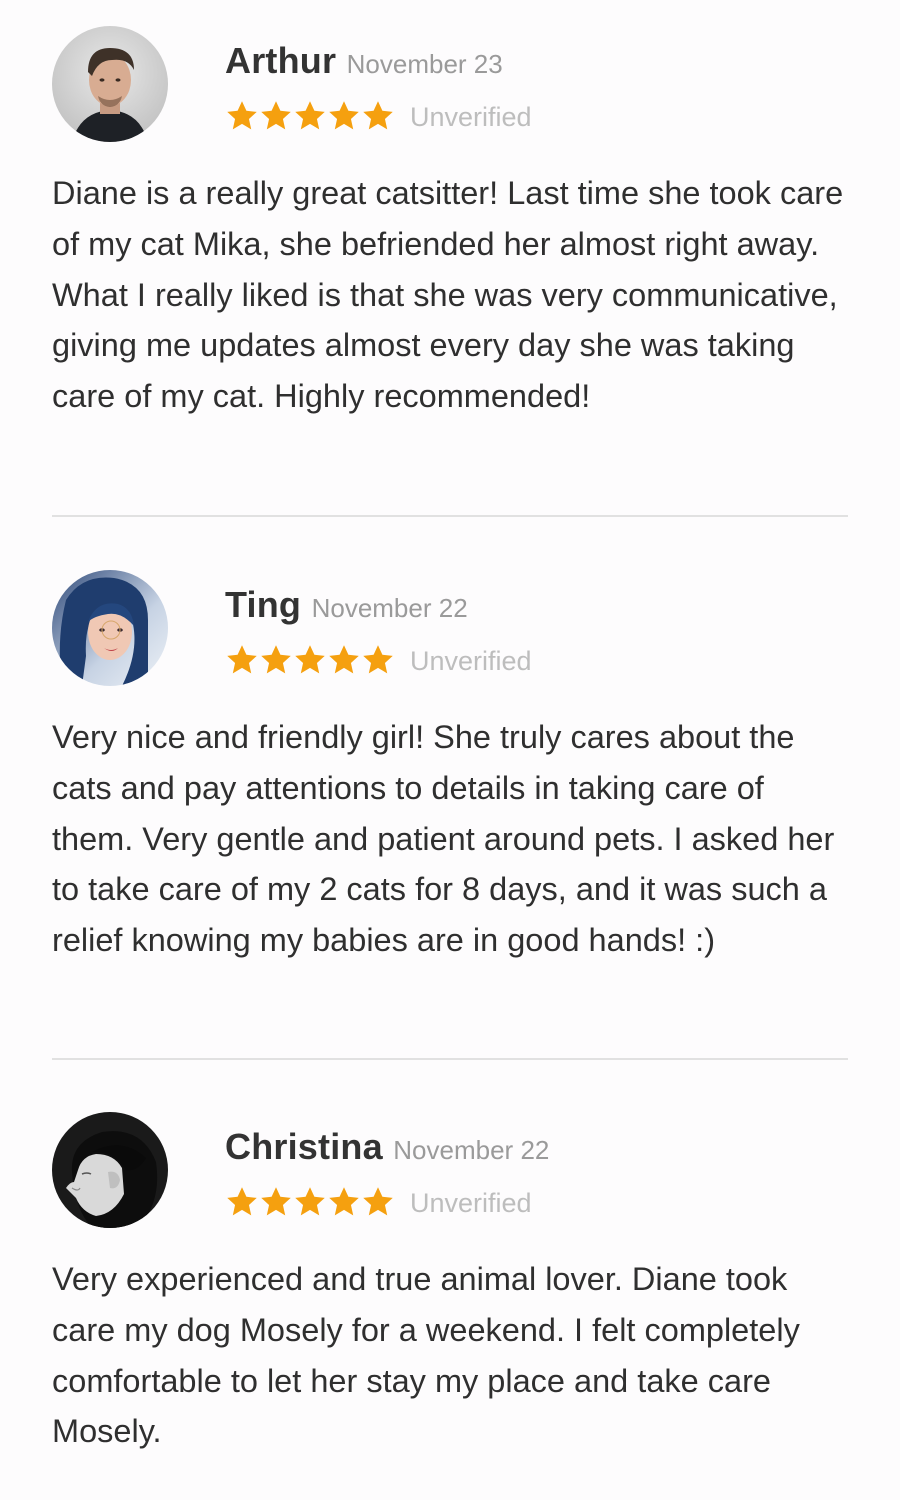 Image resolution: width=900 pixels, height=1500 pixels. What do you see at coordinates (452, 1170) in the screenshot?
I see `review-header: Christina November 22 Unverified` at bounding box center [452, 1170].